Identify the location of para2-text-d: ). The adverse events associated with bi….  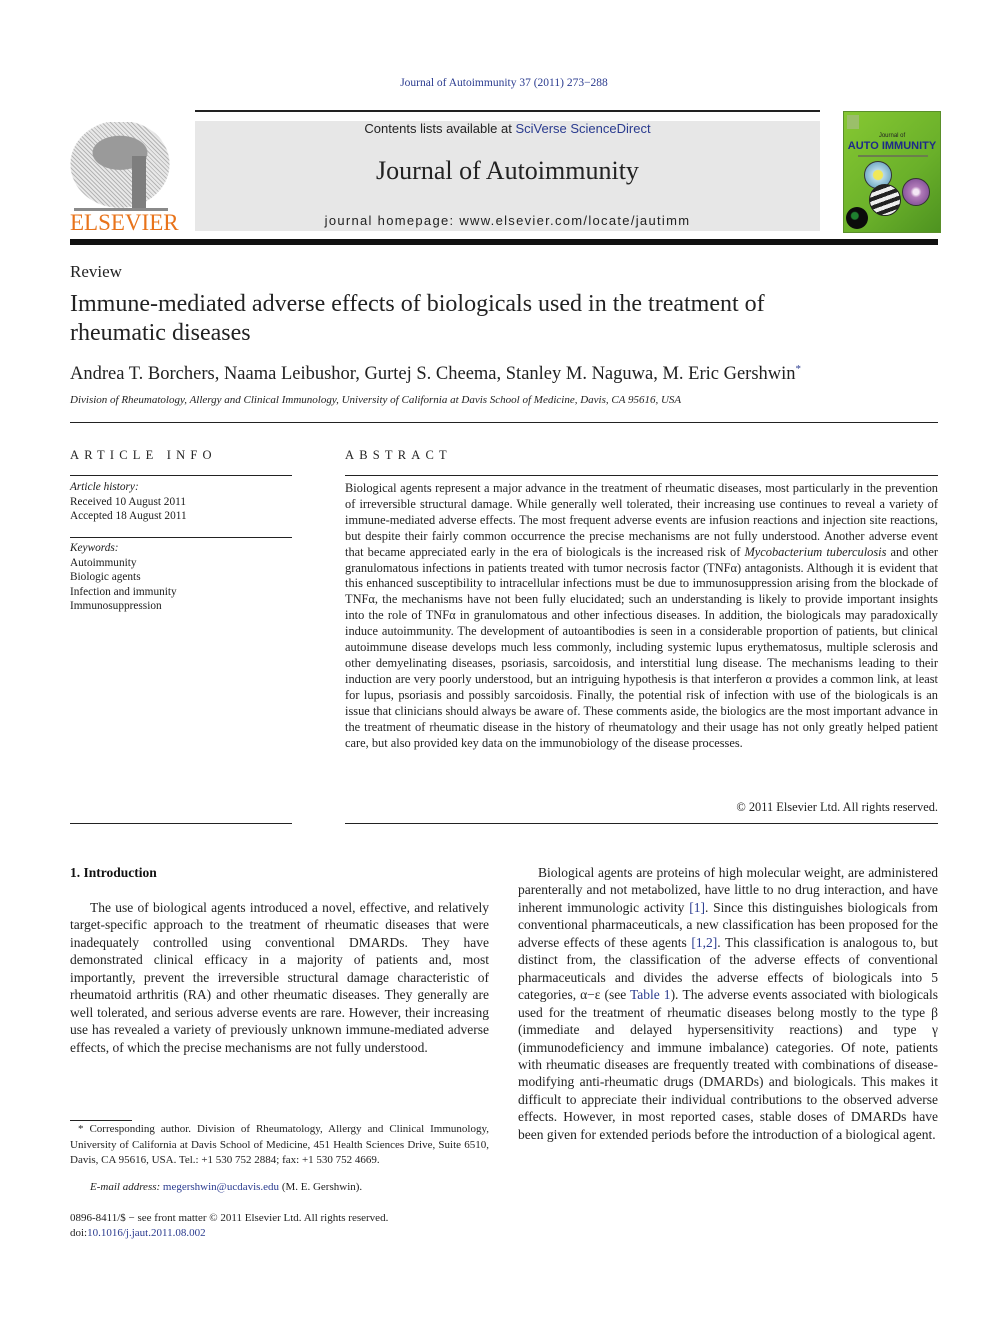
(728, 1064).